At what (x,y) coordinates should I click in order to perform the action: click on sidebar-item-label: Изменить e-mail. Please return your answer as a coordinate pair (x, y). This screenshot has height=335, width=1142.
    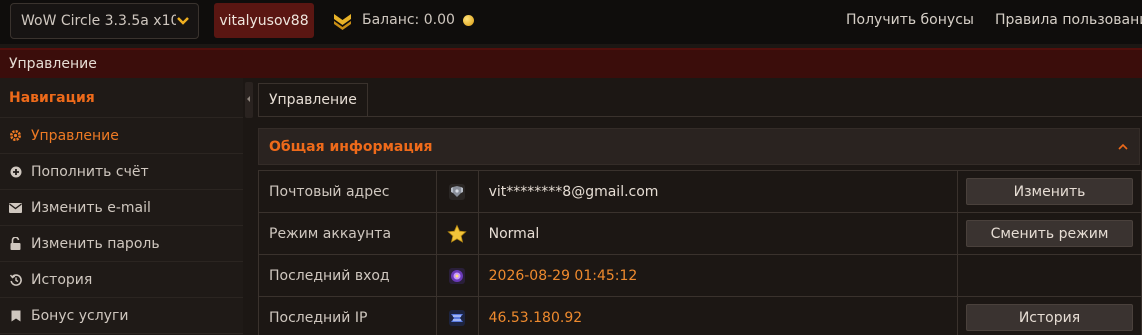
    Looking at the image, I should click on (91, 207).